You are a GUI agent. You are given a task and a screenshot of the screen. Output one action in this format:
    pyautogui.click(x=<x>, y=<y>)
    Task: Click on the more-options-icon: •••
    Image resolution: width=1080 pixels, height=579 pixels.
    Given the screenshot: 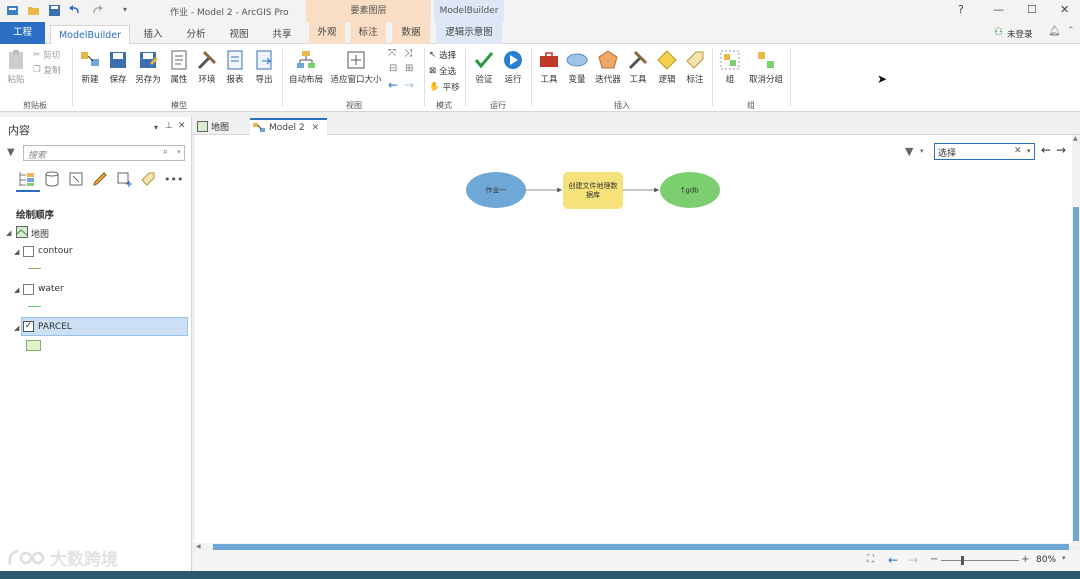 What is the action you would take?
    pyautogui.click(x=173, y=179)
    